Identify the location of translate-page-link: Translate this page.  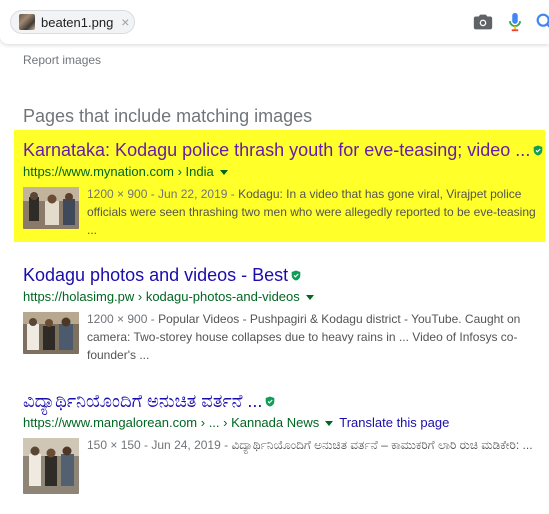
(394, 423).